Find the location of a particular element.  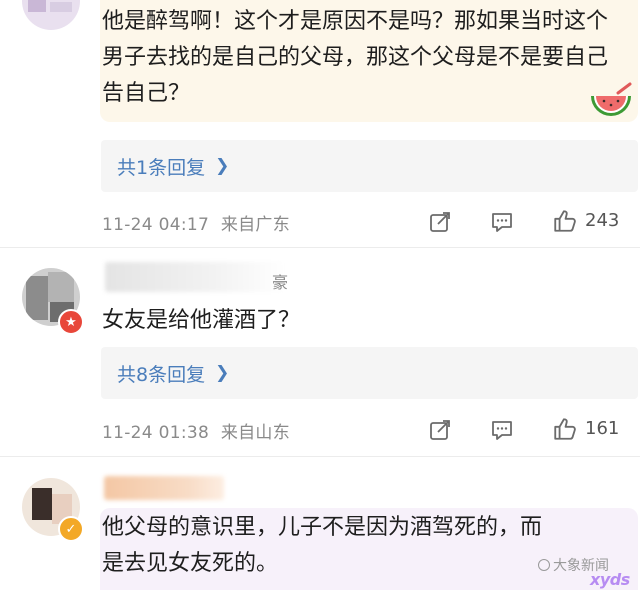

watermelon-sticker-icon is located at coordinates (611, 99).